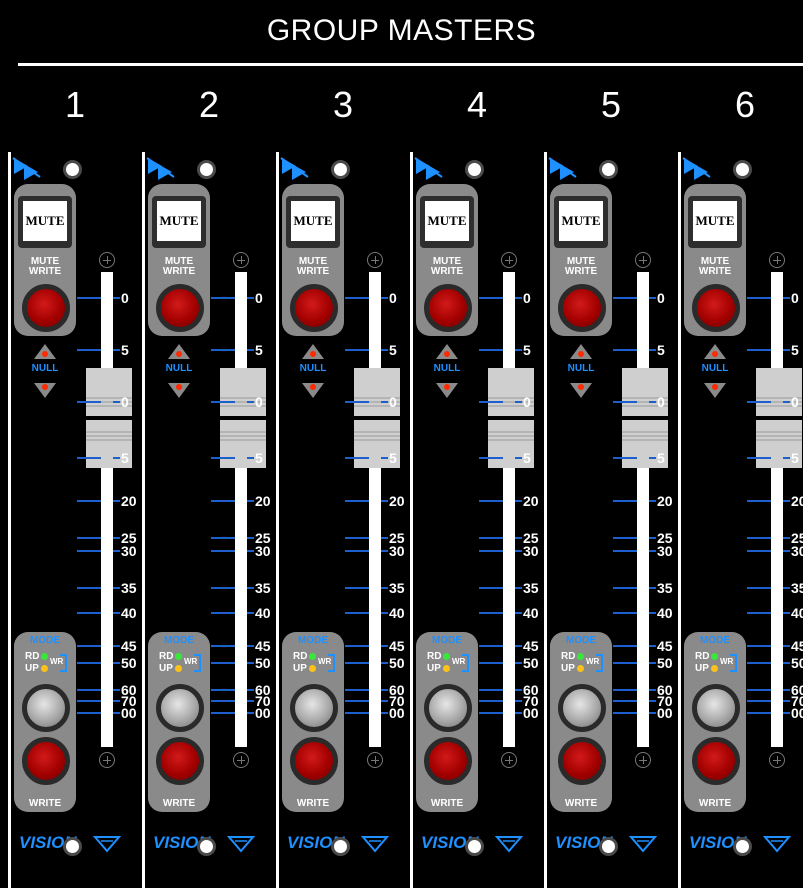 The image size is (803, 888). Describe the element at coordinates (531, 713) in the screenshot. I see `scale-label: 00` at that location.